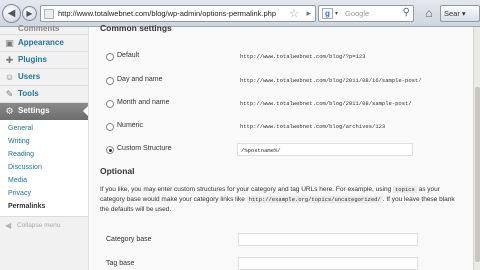  I want to click on common-settings-heading: Common settings, so click(136, 28).